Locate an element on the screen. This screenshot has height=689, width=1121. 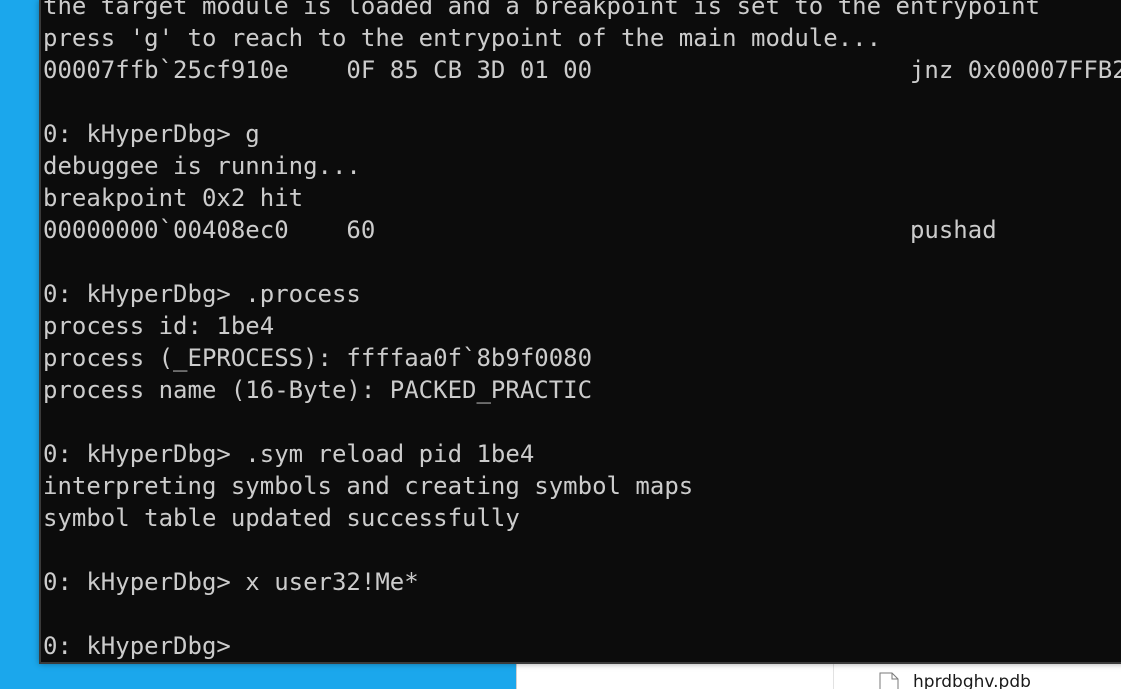
document-icon is located at coordinates (889, 680).